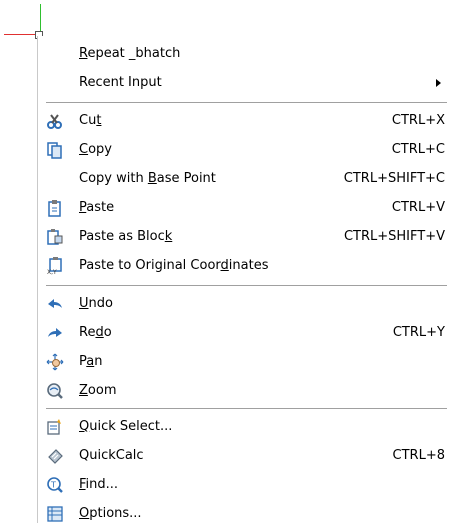 This screenshot has height=527, width=454. What do you see at coordinates (111, 455) in the screenshot?
I see `menu-item-label: QuickCalc` at bounding box center [111, 455].